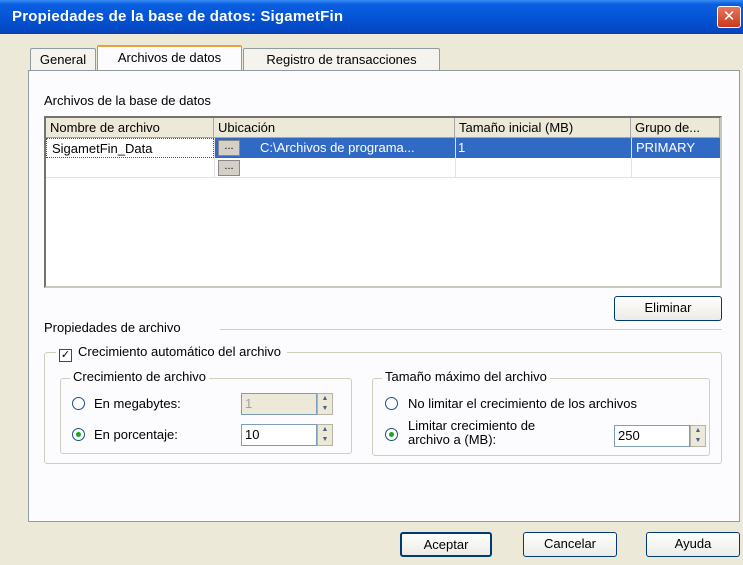 The image size is (743, 565). What do you see at coordinates (130, 148) in the screenshot?
I see `file-name-cell: SigametFin_Data` at bounding box center [130, 148].